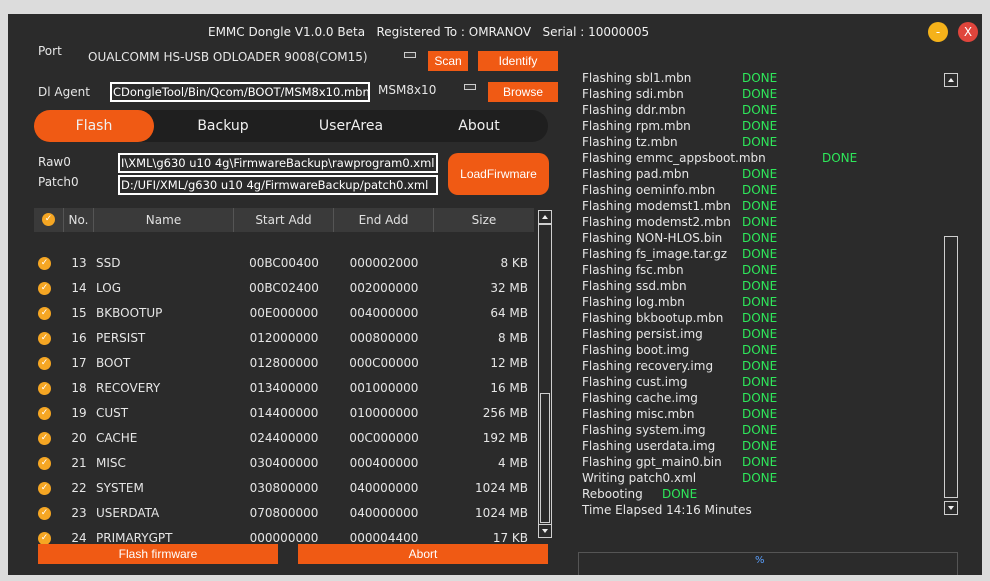 This screenshot has width=990, height=581. I want to click on log-text: Rebooting, so click(612, 494).